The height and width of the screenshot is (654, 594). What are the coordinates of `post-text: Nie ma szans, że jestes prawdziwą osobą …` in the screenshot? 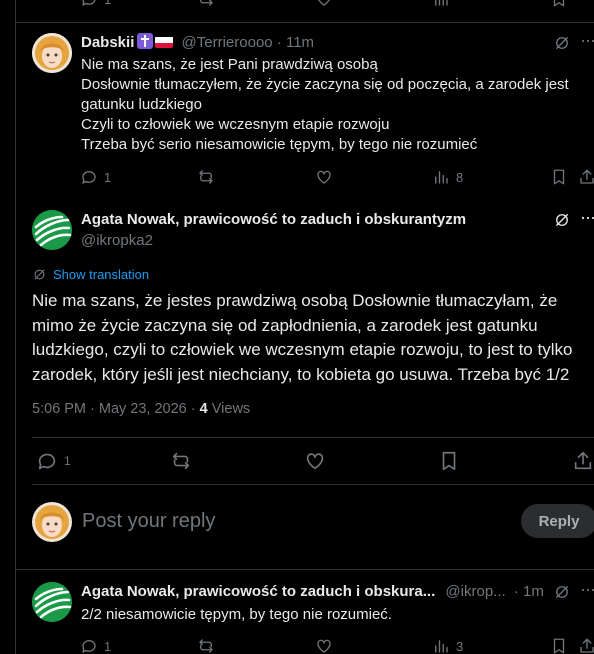 It's located at (302, 337).